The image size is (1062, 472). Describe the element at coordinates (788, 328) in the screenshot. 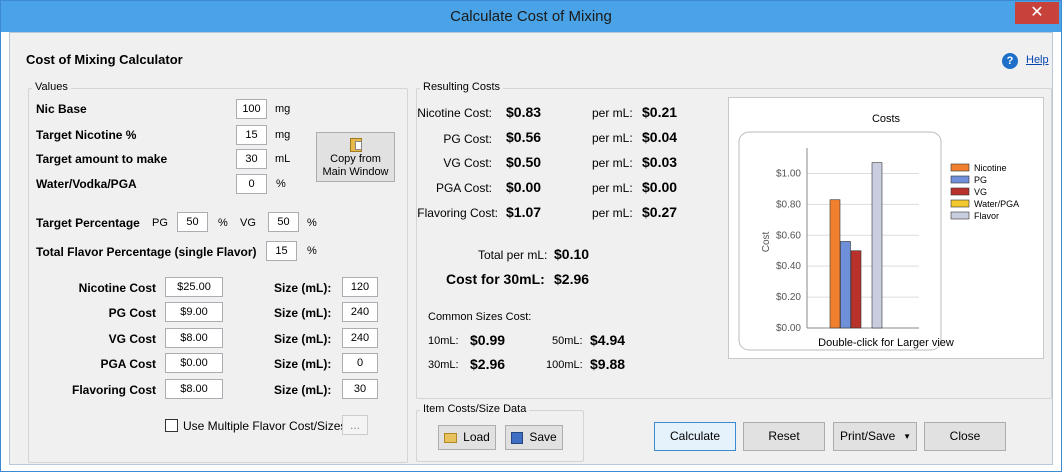

I see `y-tick-label: $0.00` at that location.